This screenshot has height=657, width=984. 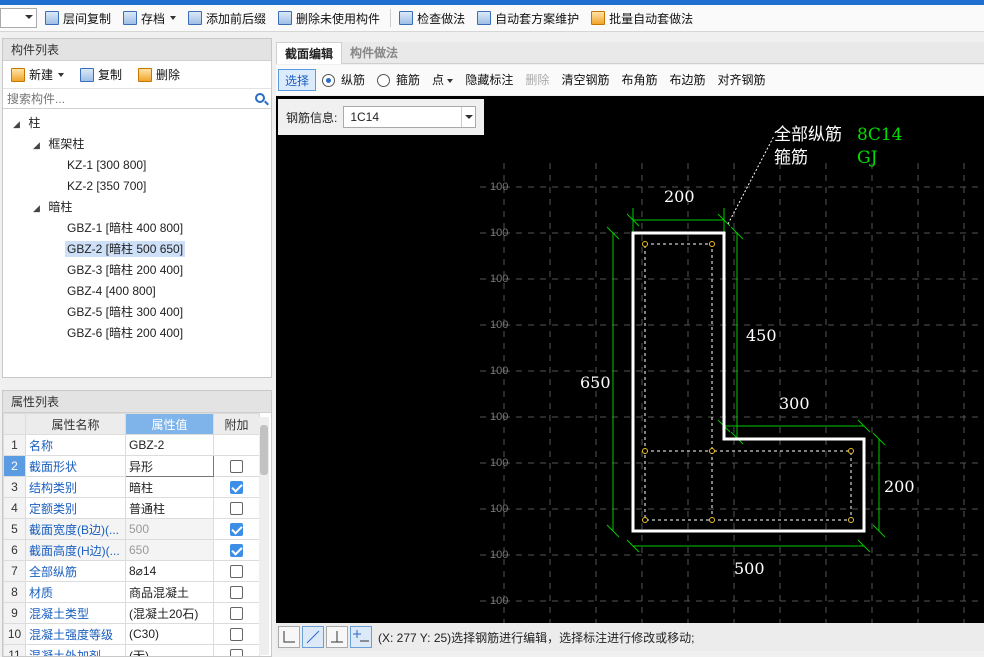 What do you see at coordinates (442, 80) in the screenshot?
I see `point-button: 点` at bounding box center [442, 80].